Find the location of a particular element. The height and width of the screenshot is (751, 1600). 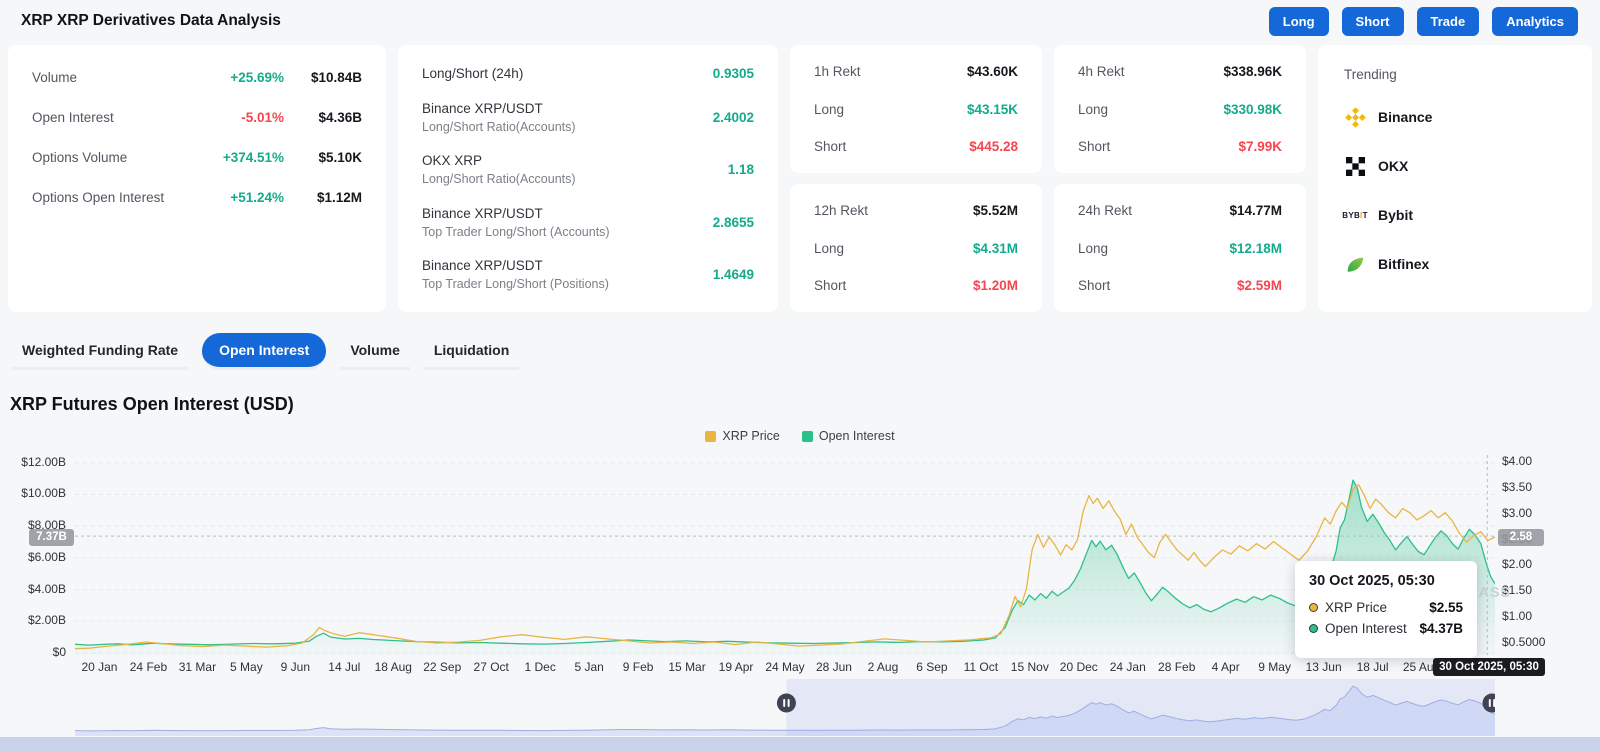

ratio-value: 0.9305 is located at coordinates (733, 73).